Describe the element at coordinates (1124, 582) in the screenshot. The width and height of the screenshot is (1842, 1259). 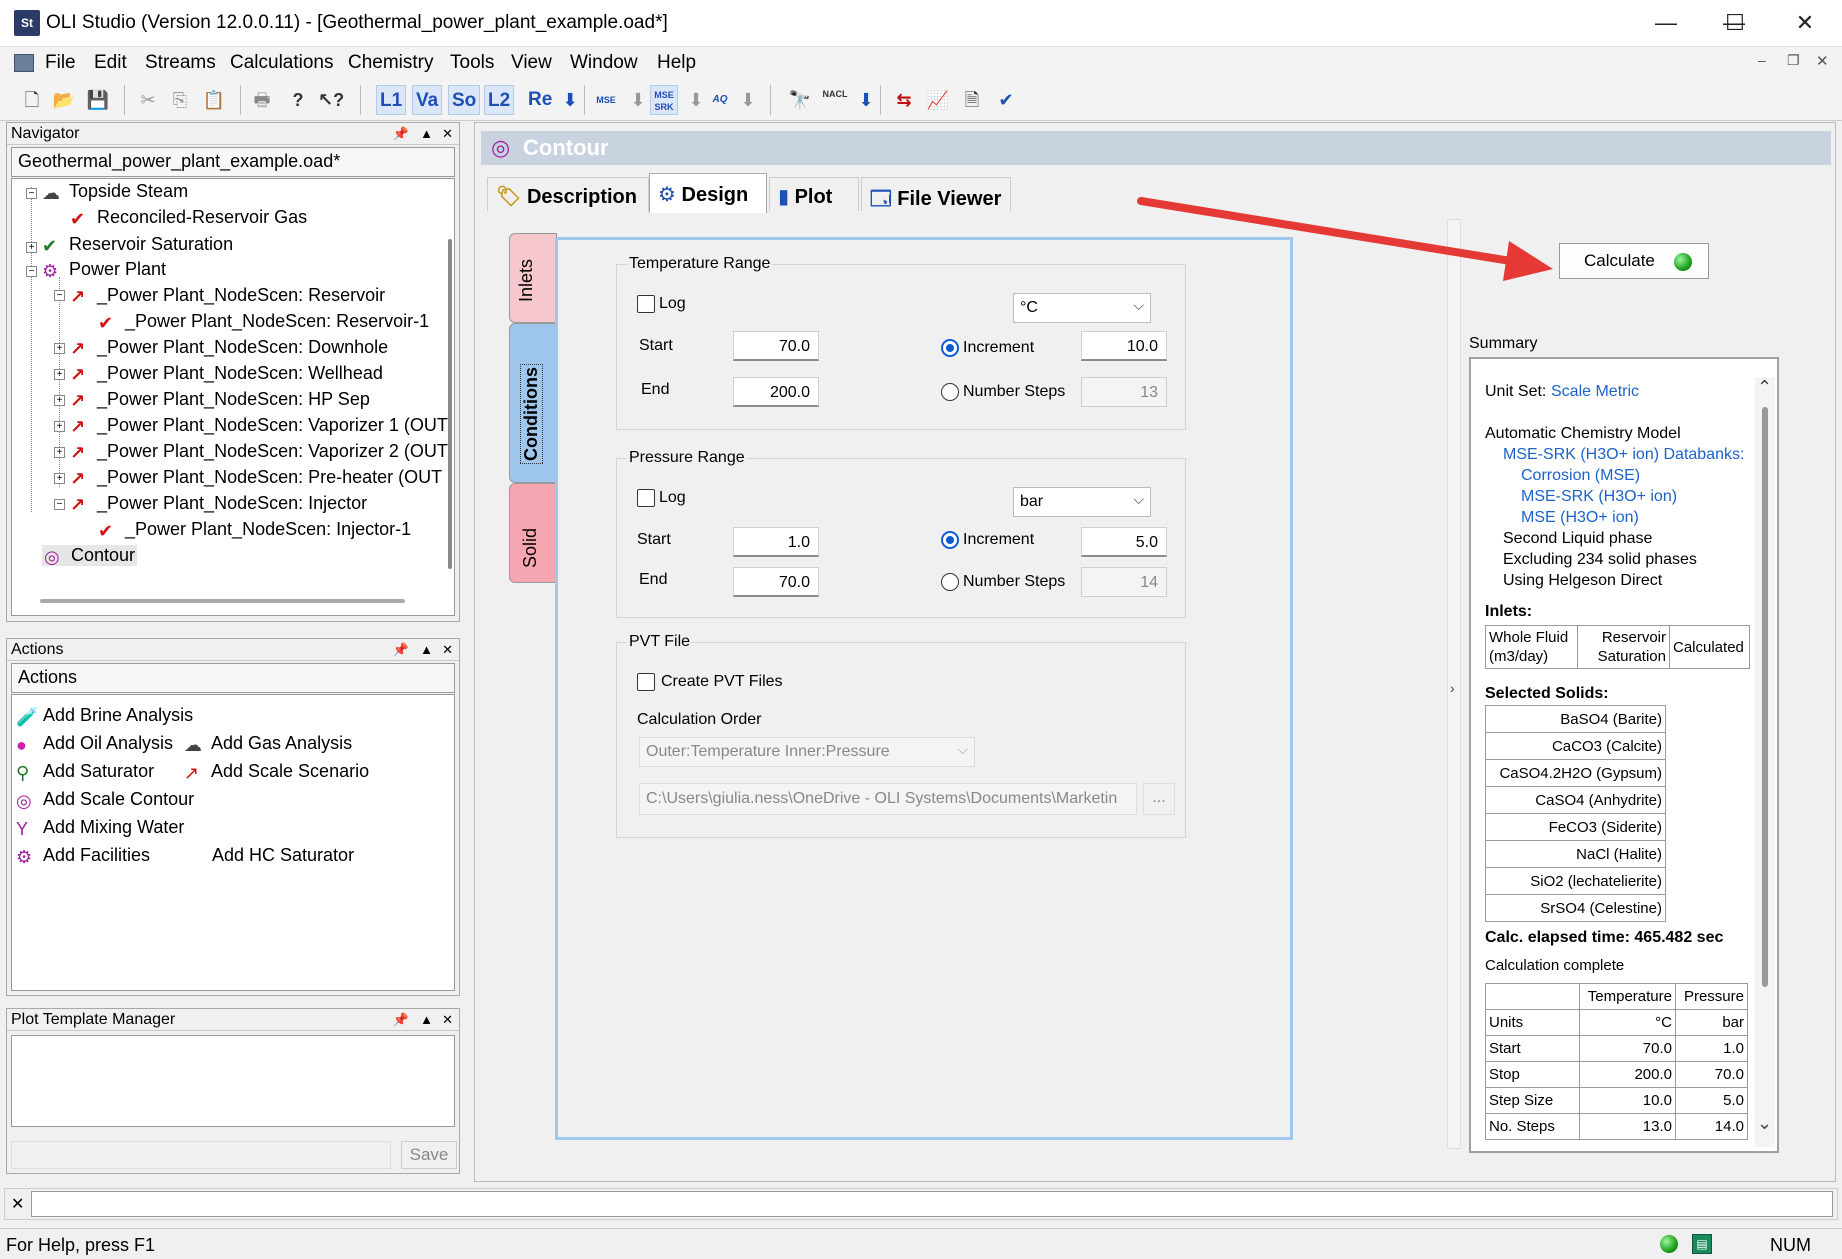
I see `pressure-steps-input: 14` at that location.